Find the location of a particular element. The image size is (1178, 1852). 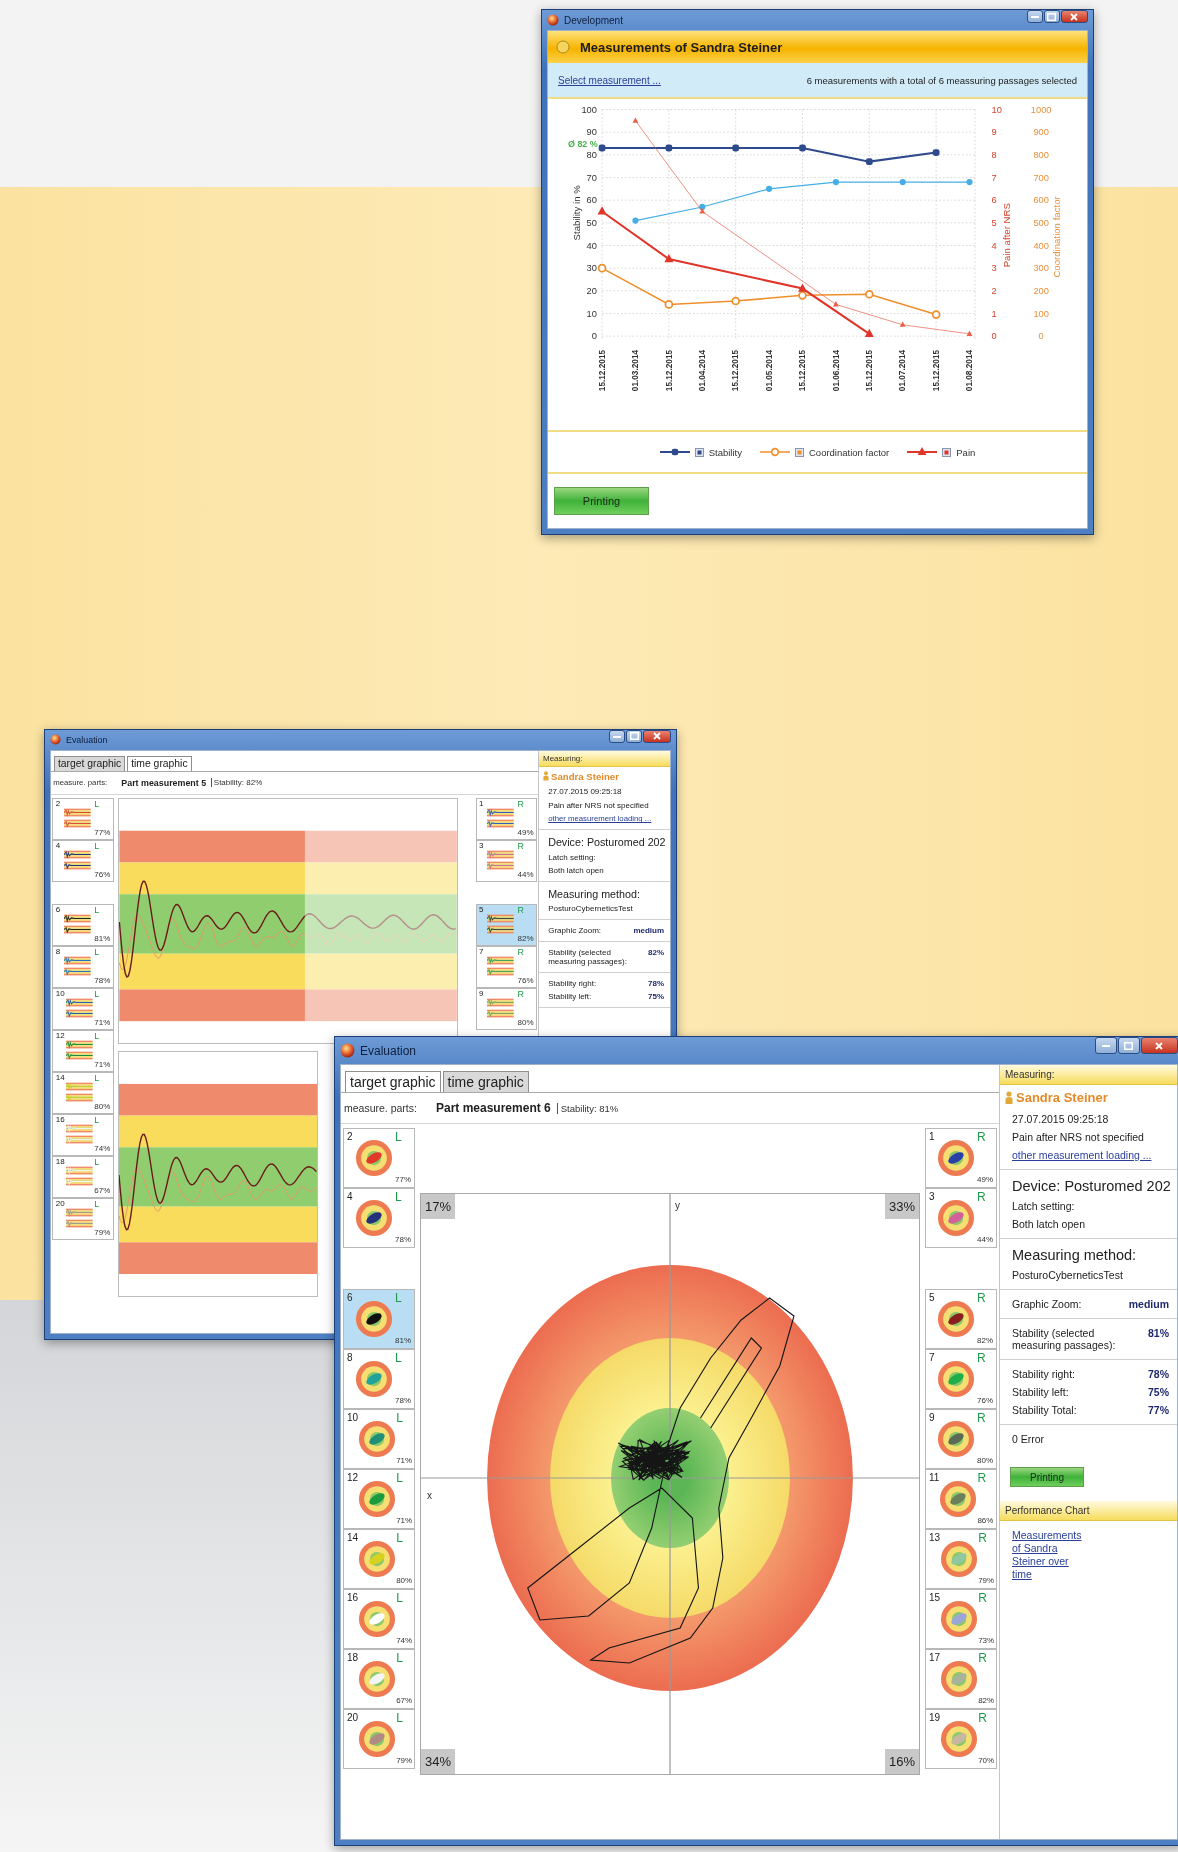

axis-tick-label: 10 is located at coordinates (591, 313).